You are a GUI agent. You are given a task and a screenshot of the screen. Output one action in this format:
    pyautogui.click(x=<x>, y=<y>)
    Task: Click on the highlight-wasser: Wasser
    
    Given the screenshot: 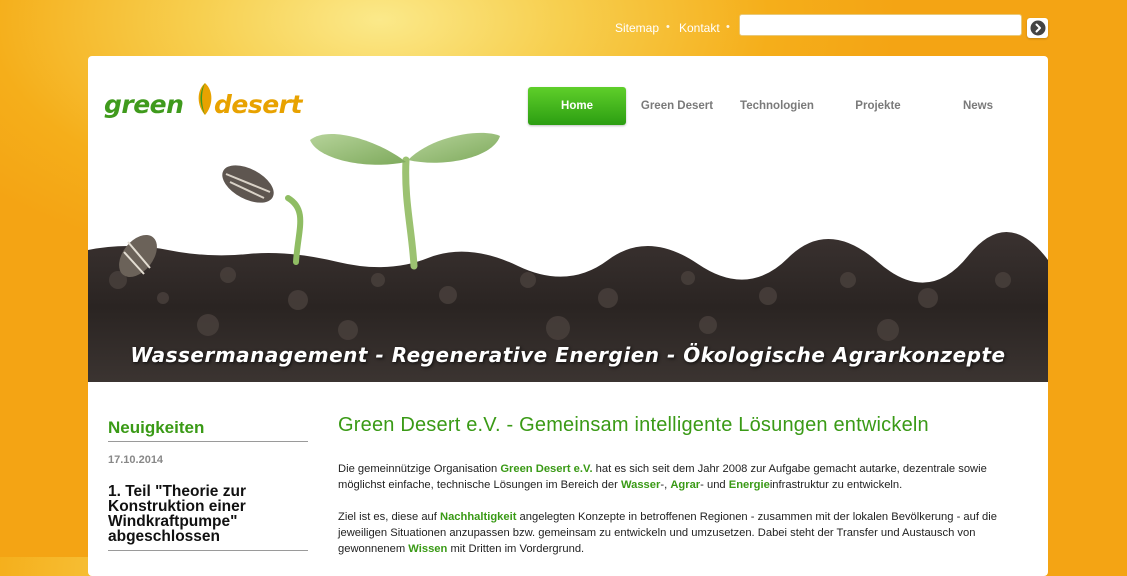 What is the action you would take?
    pyautogui.click(x=640, y=485)
    